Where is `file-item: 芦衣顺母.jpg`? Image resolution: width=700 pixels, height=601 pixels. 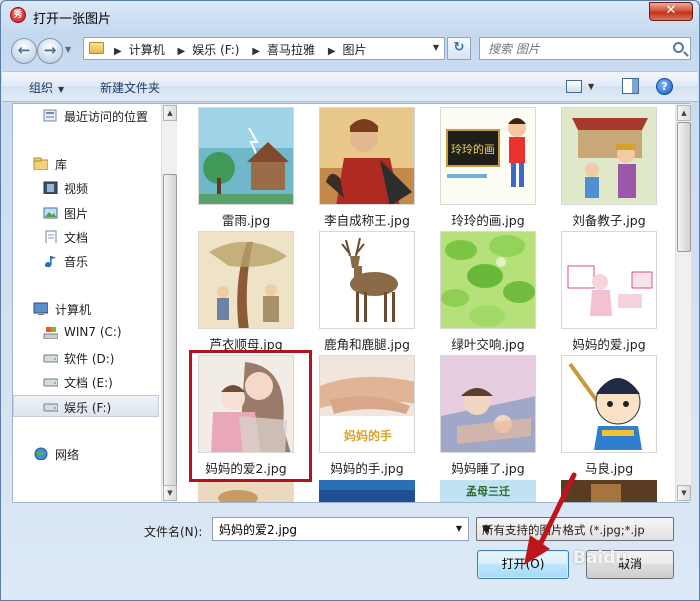
file-item: 芦衣顺母.jpg is located at coordinates (251, 292).